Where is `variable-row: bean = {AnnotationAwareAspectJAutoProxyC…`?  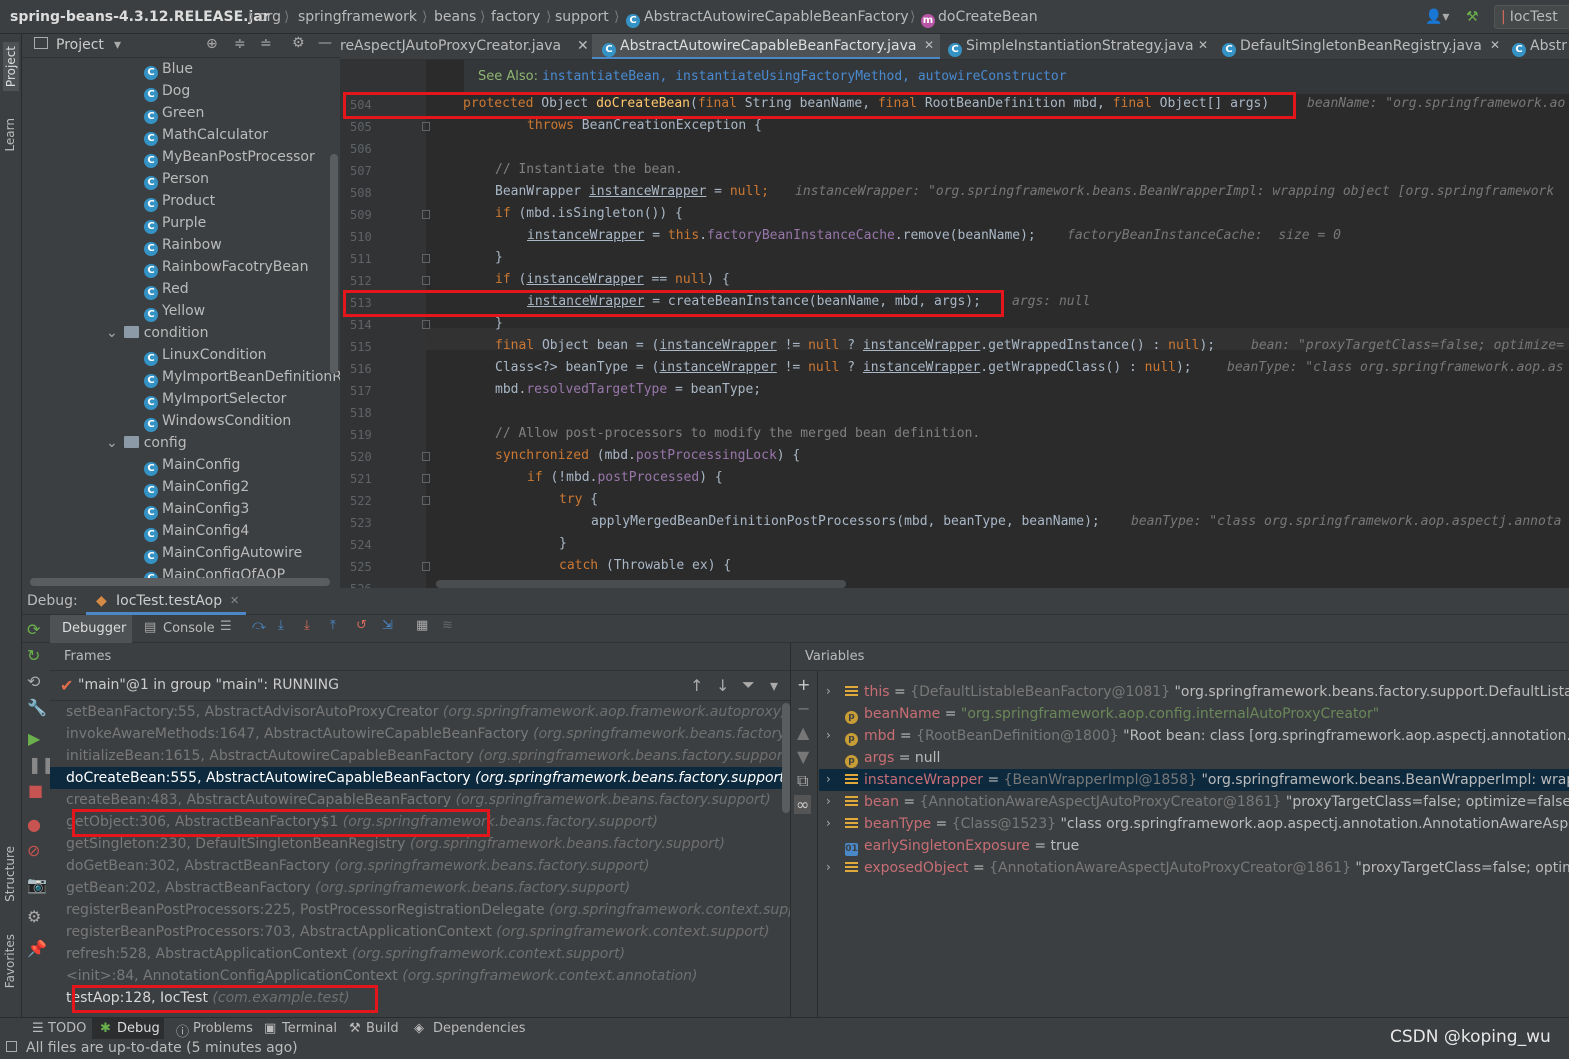
variable-row: bean = {AnnotationAwareAspectJAutoProxyC… is located at coordinates (1207, 802).